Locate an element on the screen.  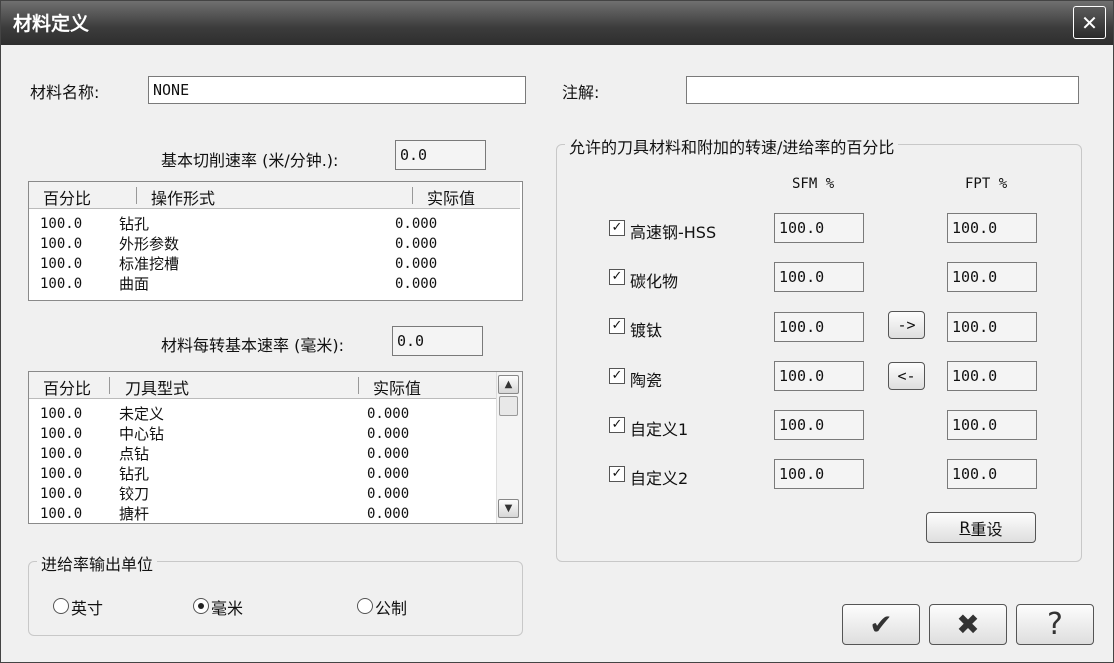
sfm-input-custom2: 100.0 is located at coordinates (819, 474).